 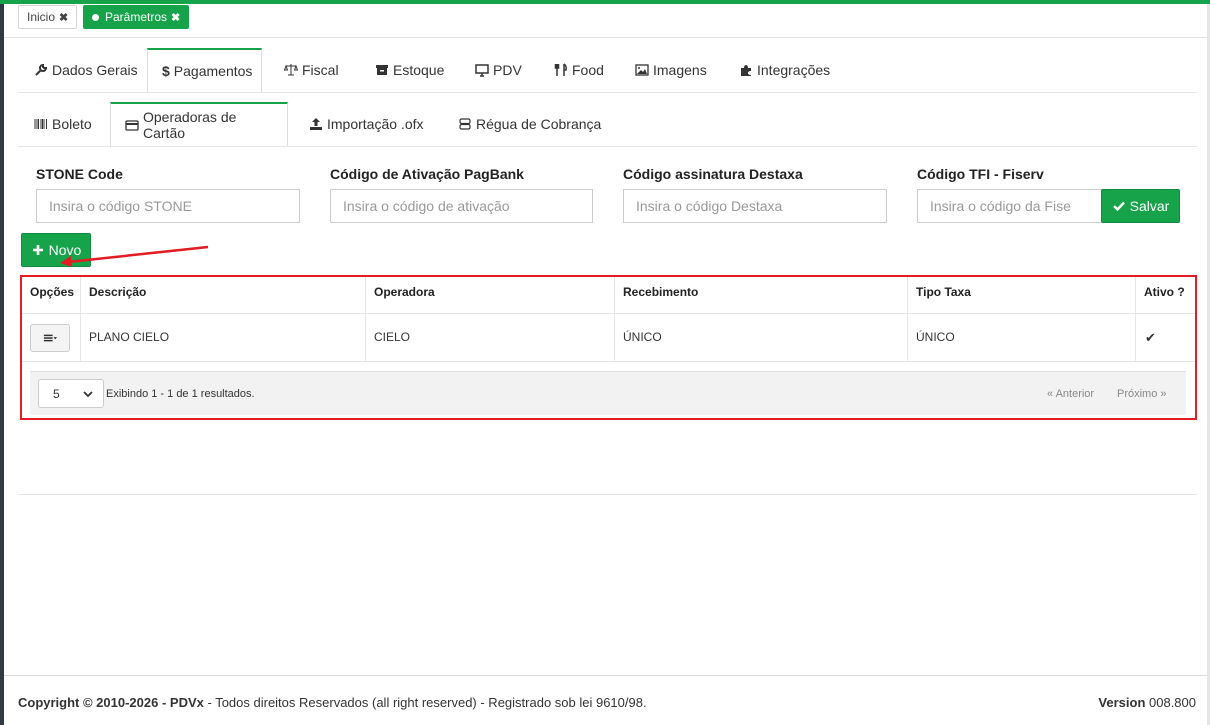 What do you see at coordinates (41, 124) in the screenshot?
I see `barcode-icon` at bounding box center [41, 124].